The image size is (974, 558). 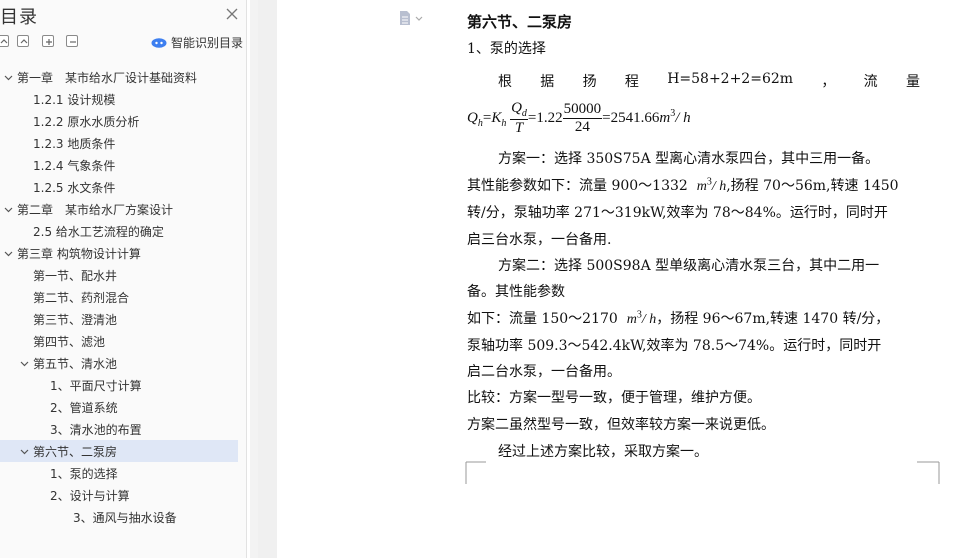 What do you see at coordinates (119, 319) in the screenshot?
I see `toc-item: 第三节、澄清池` at bounding box center [119, 319].